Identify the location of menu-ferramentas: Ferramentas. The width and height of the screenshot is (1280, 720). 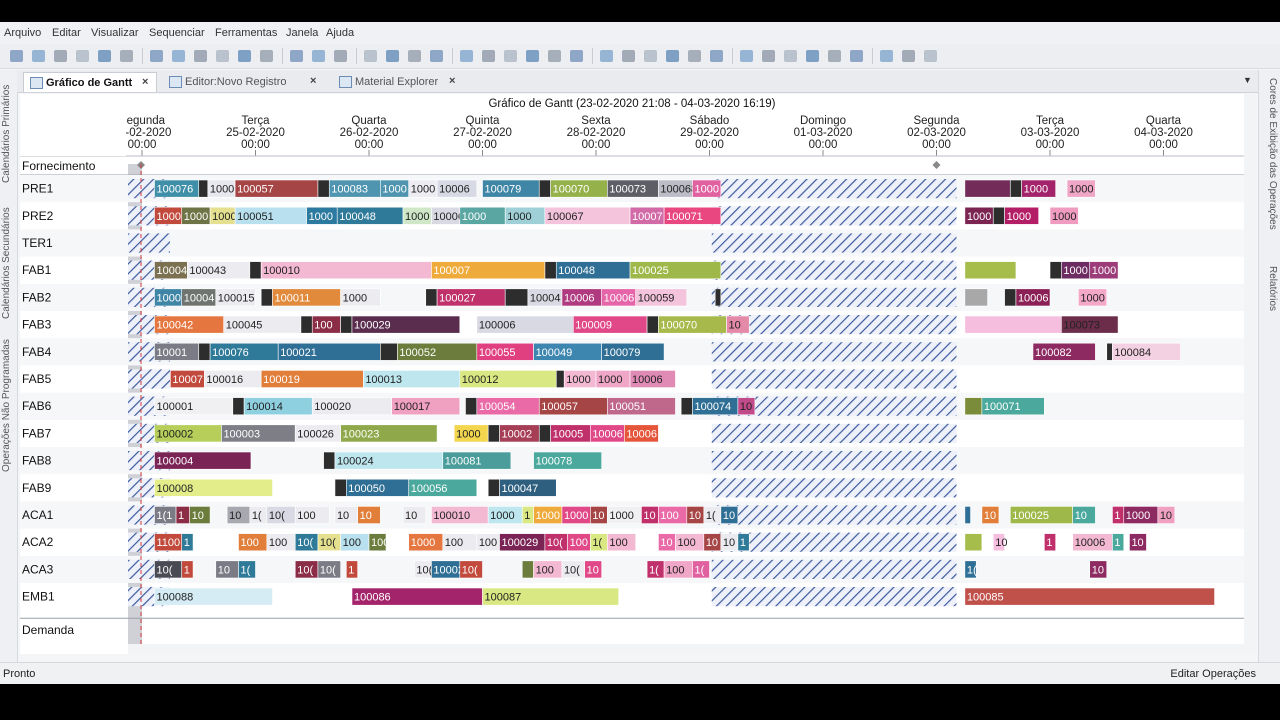
(246, 33).